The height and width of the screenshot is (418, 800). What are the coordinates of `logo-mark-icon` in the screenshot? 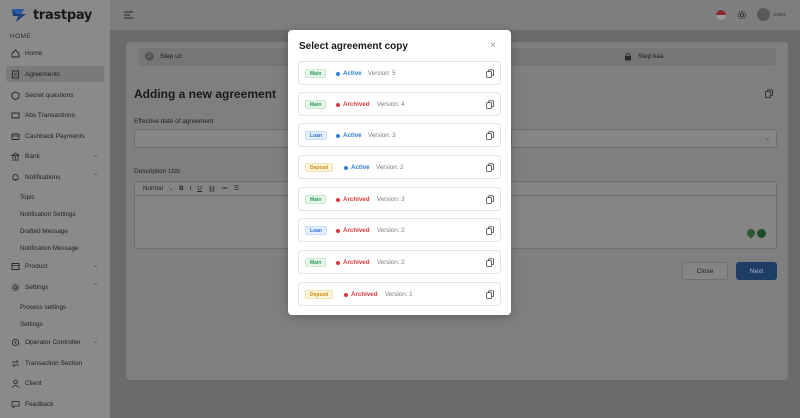 It's located at (19, 15).